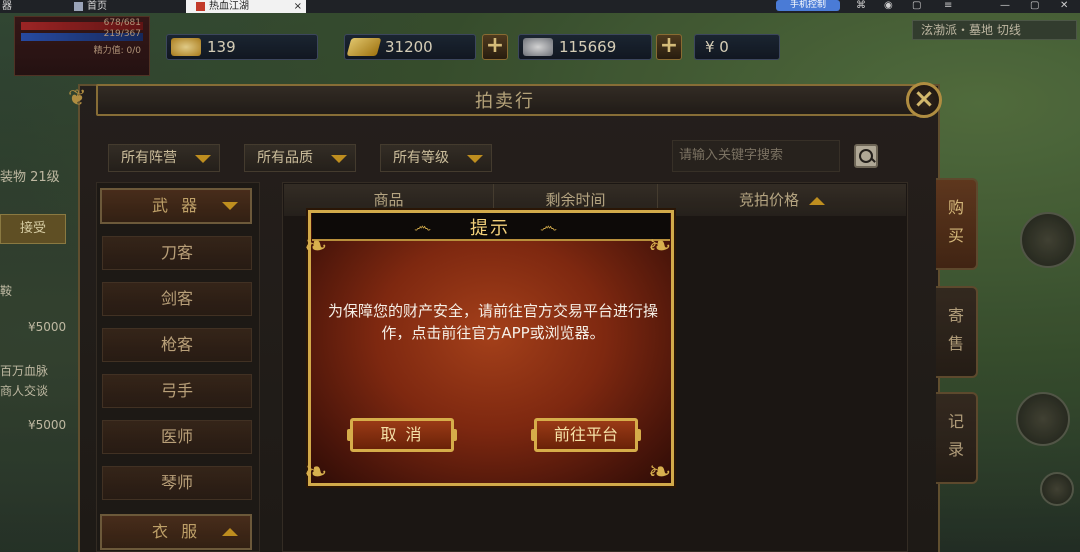  I want to click on settings-icon: ◉, so click(888, 6).